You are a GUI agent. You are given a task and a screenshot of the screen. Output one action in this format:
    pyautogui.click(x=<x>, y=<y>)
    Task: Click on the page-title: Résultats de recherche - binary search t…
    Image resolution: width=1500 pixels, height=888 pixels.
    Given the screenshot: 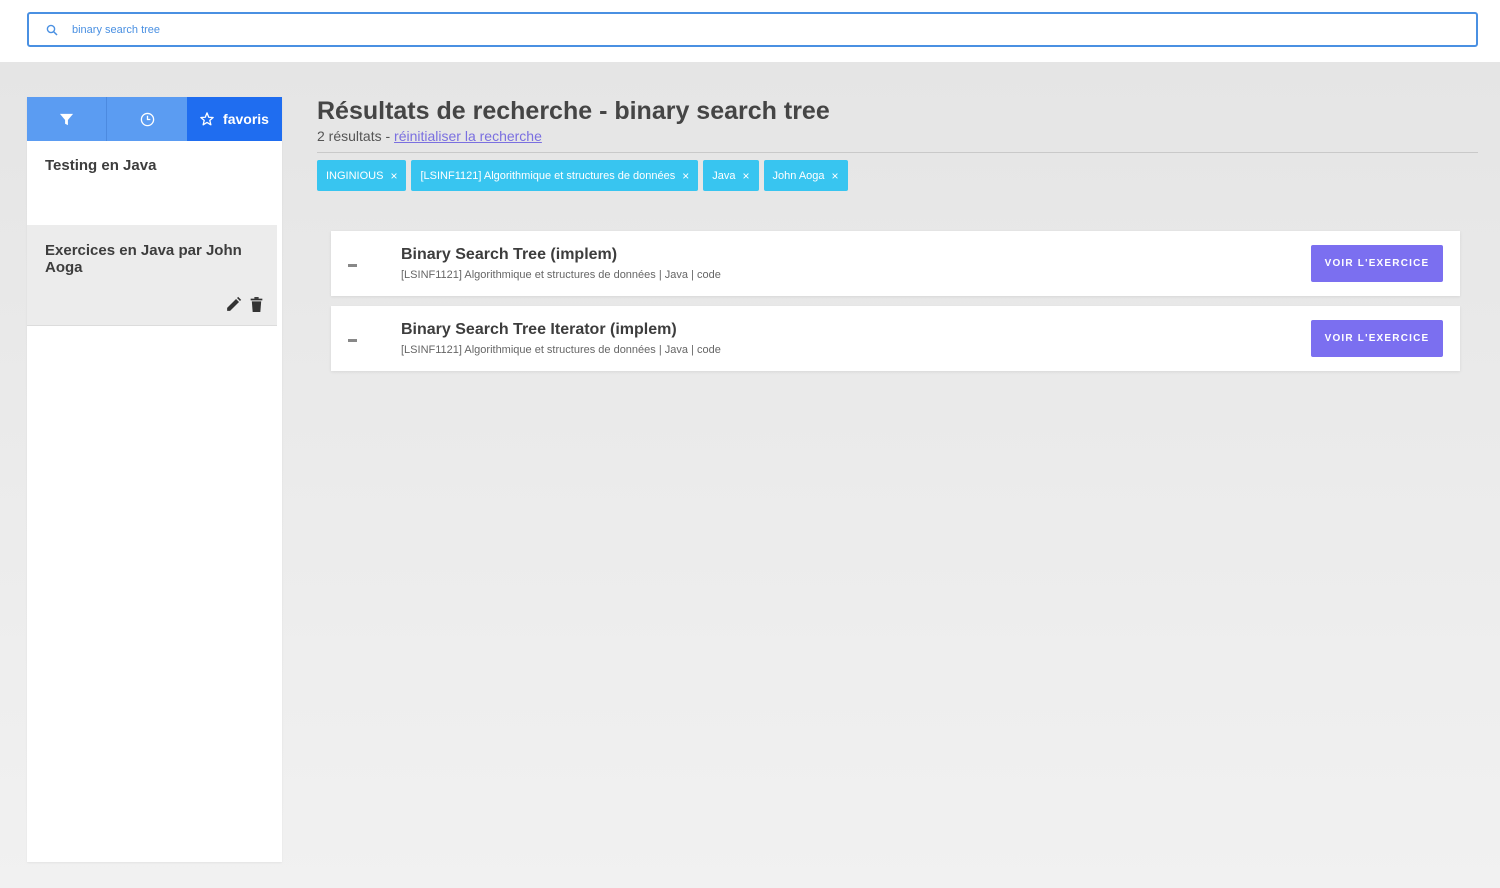 What is the action you would take?
    pyautogui.click(x=573, y=111)
    